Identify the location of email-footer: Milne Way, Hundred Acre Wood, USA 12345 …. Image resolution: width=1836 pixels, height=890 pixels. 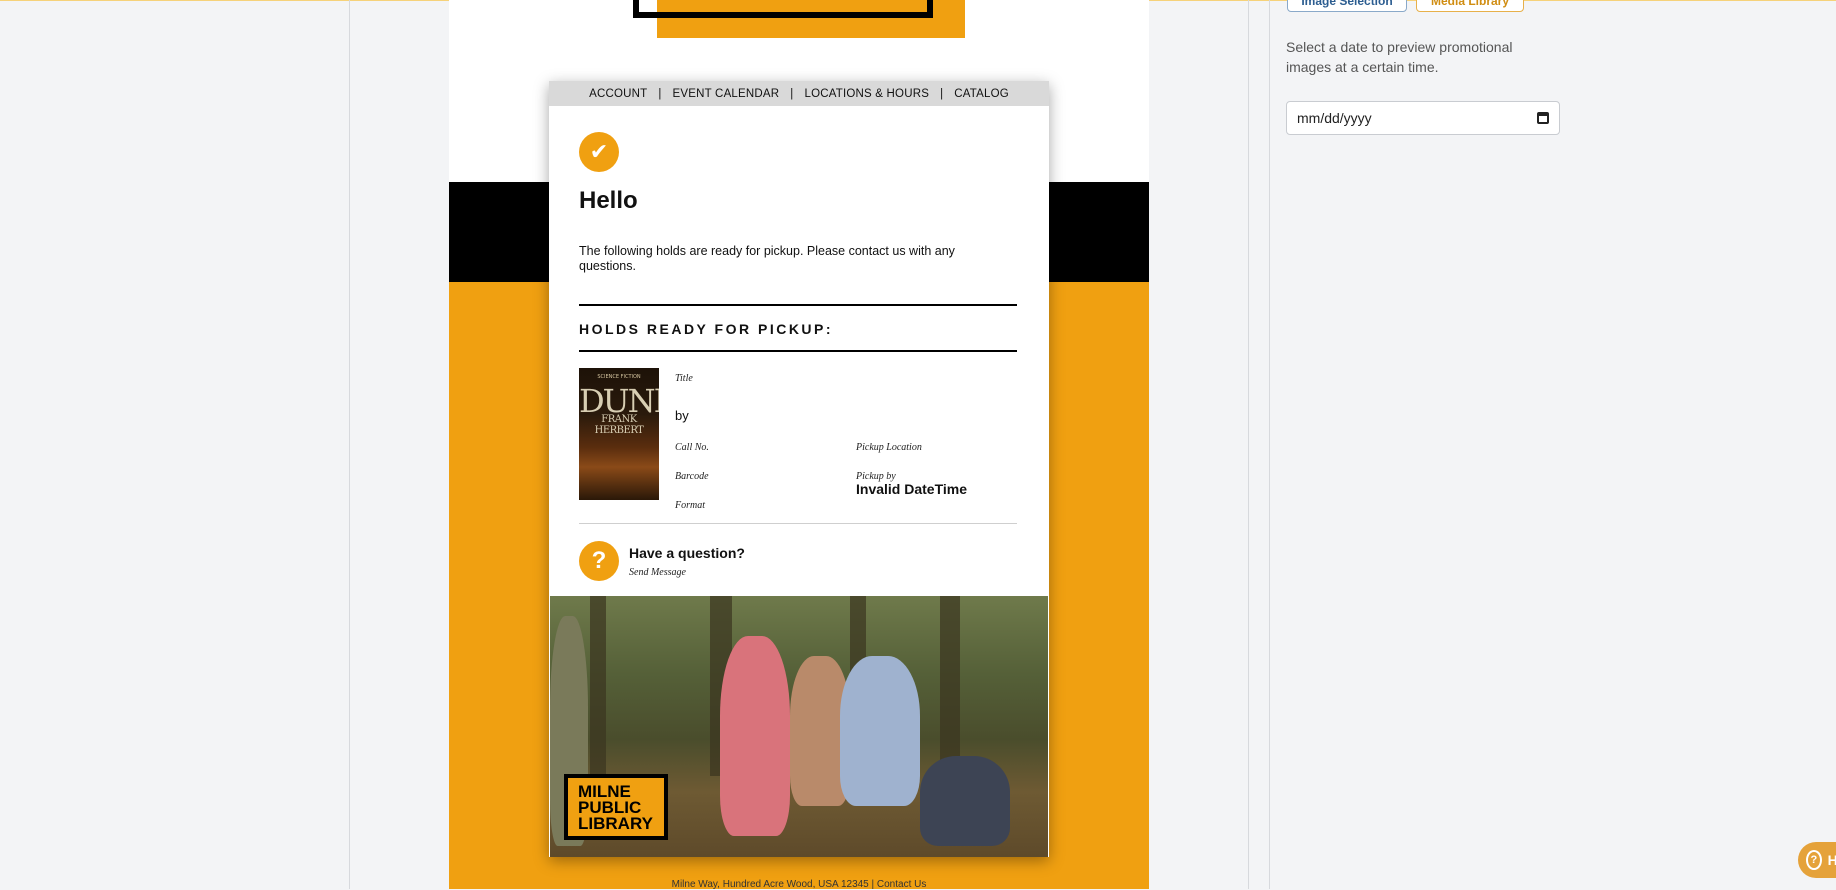
(799, 884).